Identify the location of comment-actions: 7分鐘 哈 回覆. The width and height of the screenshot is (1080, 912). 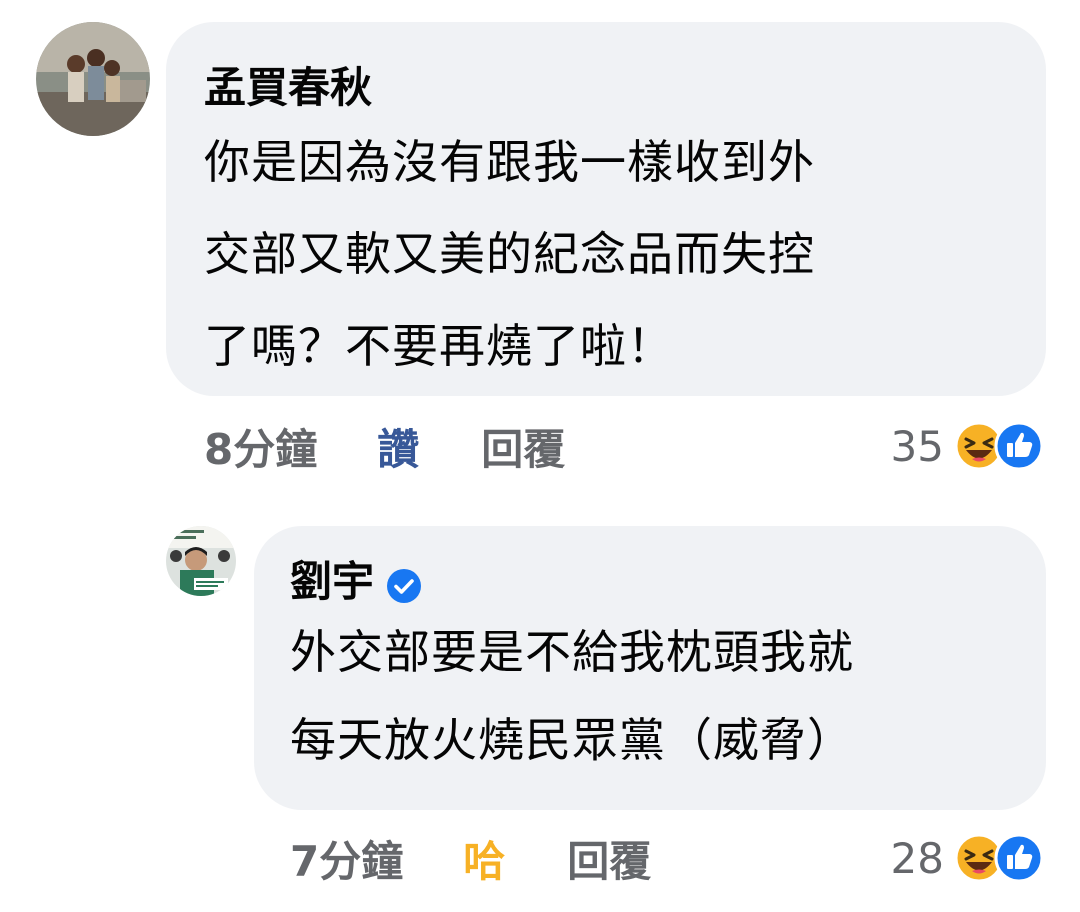
(470, 858).